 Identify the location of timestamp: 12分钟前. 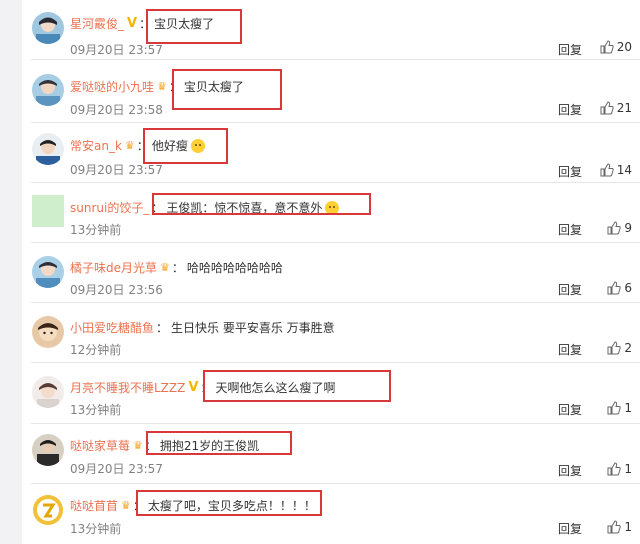
(96, 350).